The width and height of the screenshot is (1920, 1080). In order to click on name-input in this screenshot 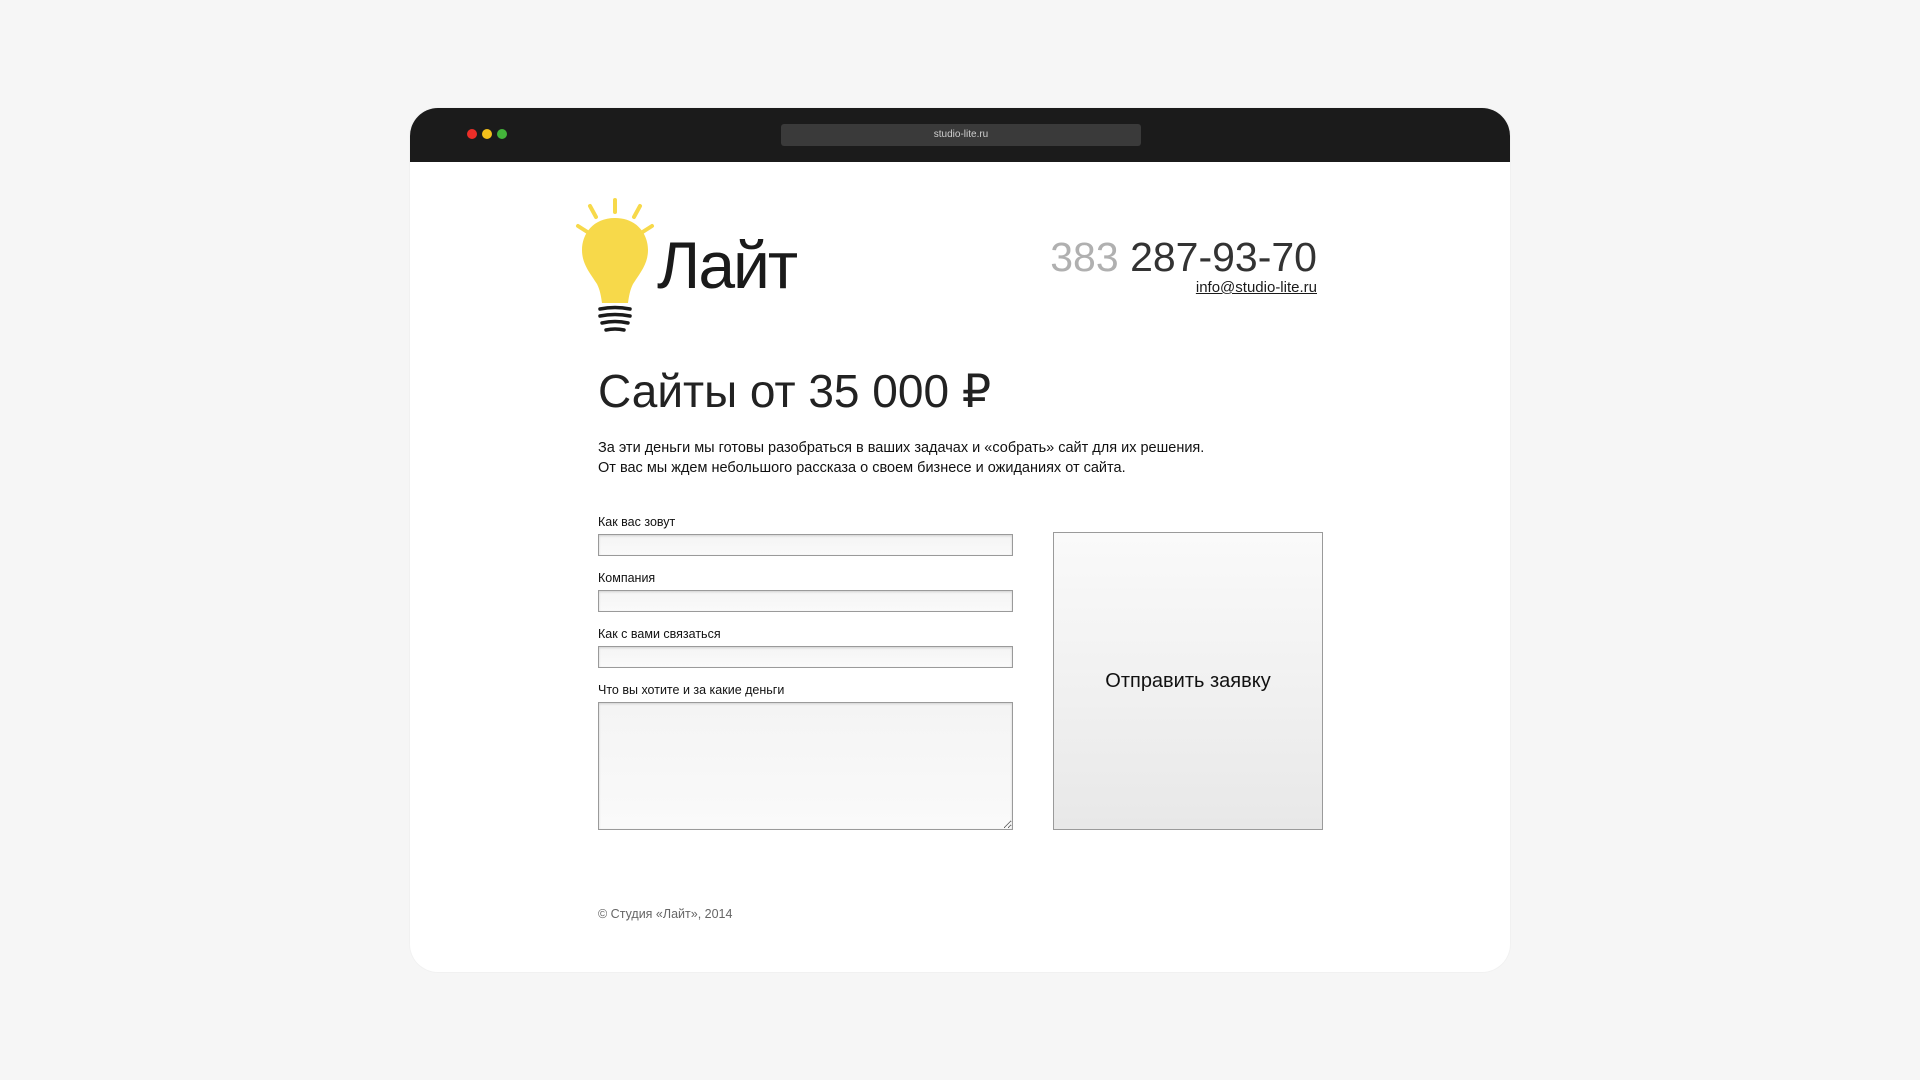, I will do `click(805, 545)`.